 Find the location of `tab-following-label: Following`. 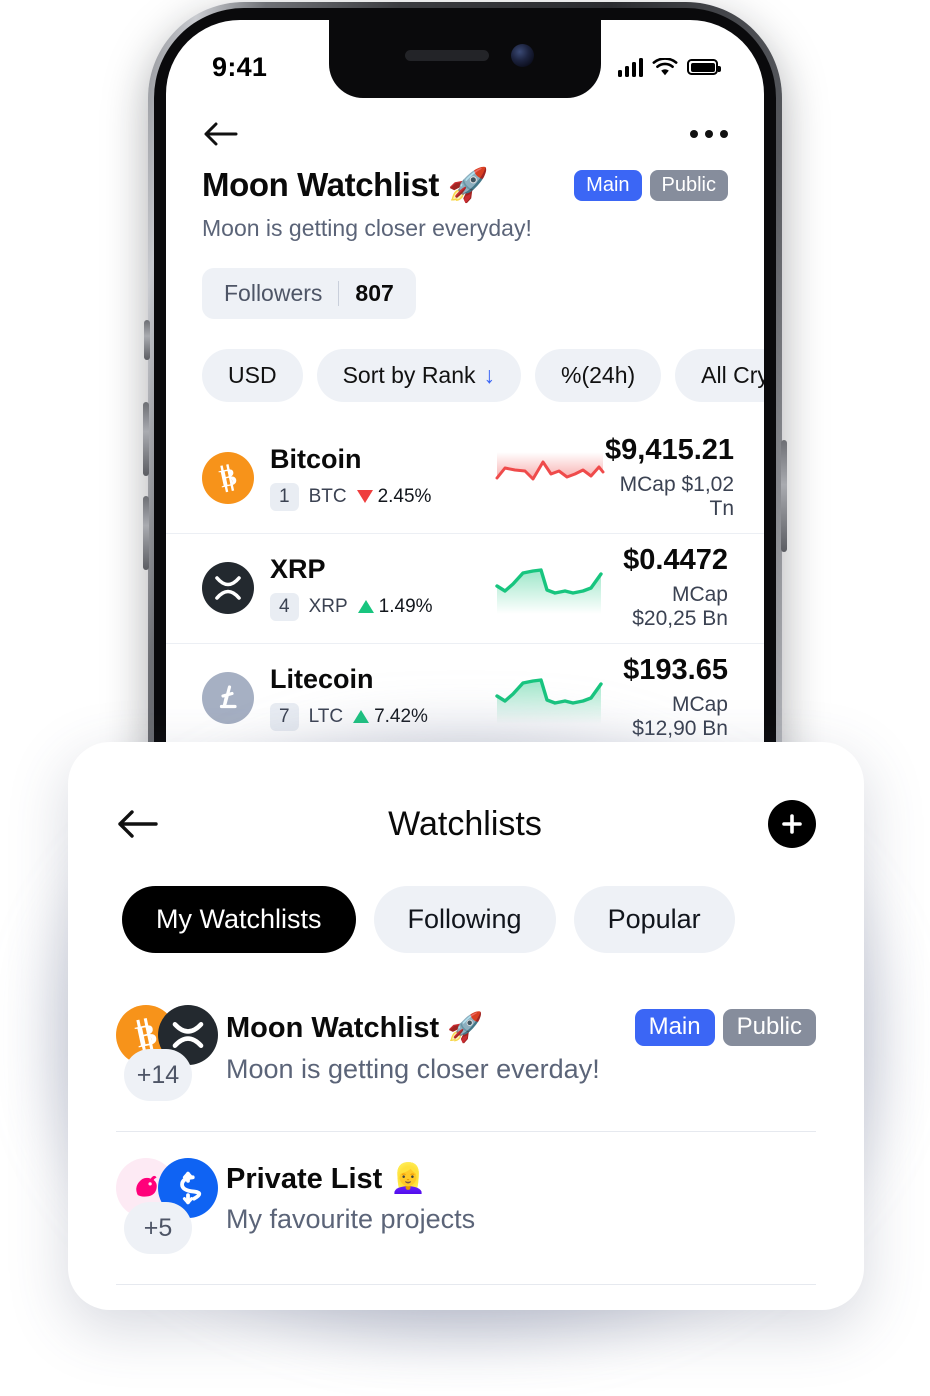

tab-following-label: Following is located at coordinates (464, 919).